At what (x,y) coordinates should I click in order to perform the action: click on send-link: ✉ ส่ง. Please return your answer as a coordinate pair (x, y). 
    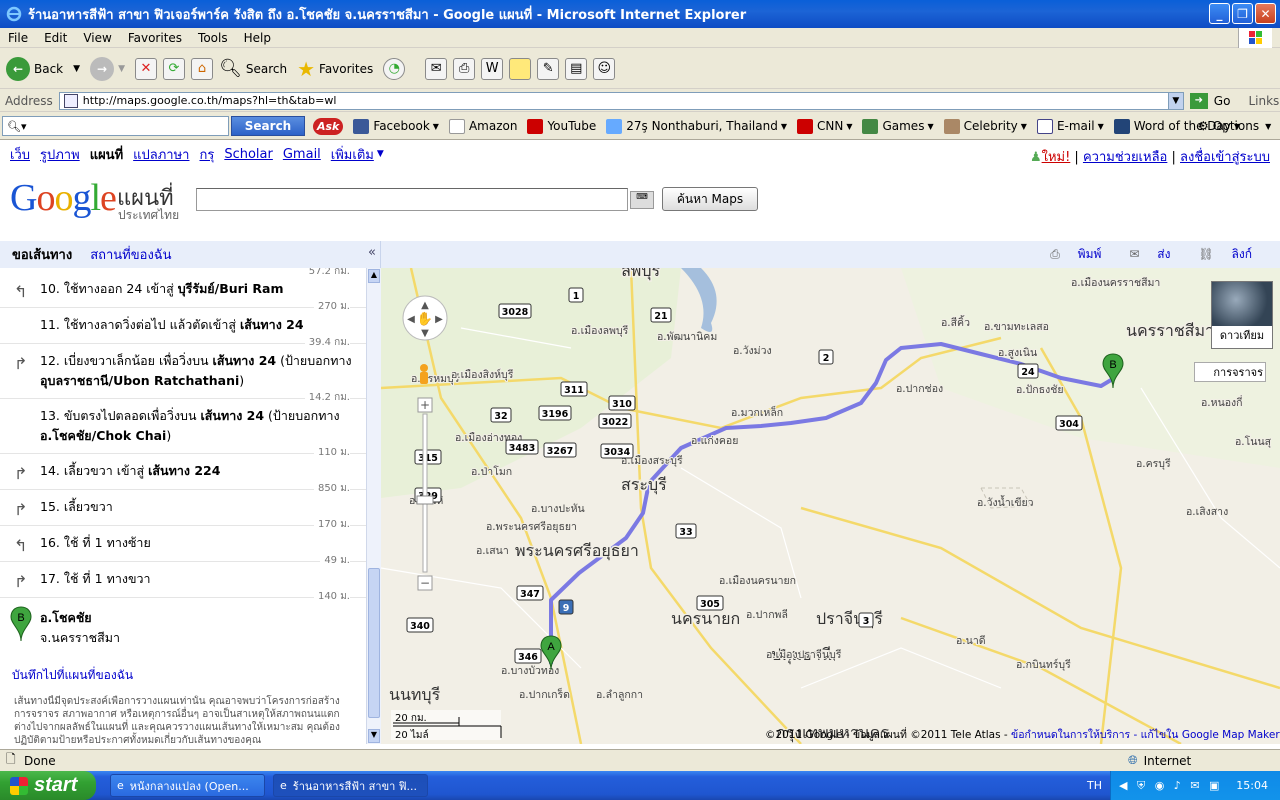
    Looking at the image, I should click on (1156, 254).